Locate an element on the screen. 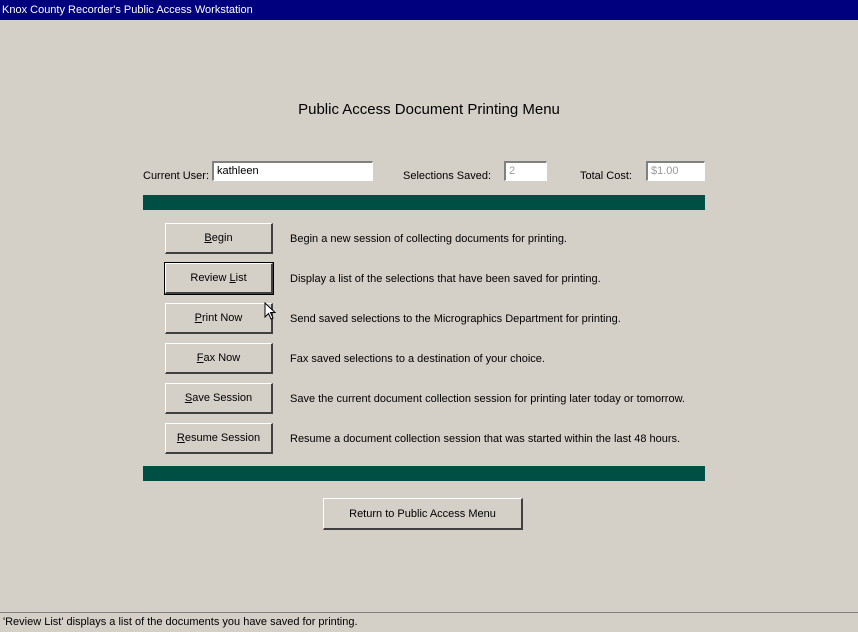 Image resolution: width=858 pixels, height=632 pixels. resume-session-button: Resume Session is located at coordinates (219, 438).